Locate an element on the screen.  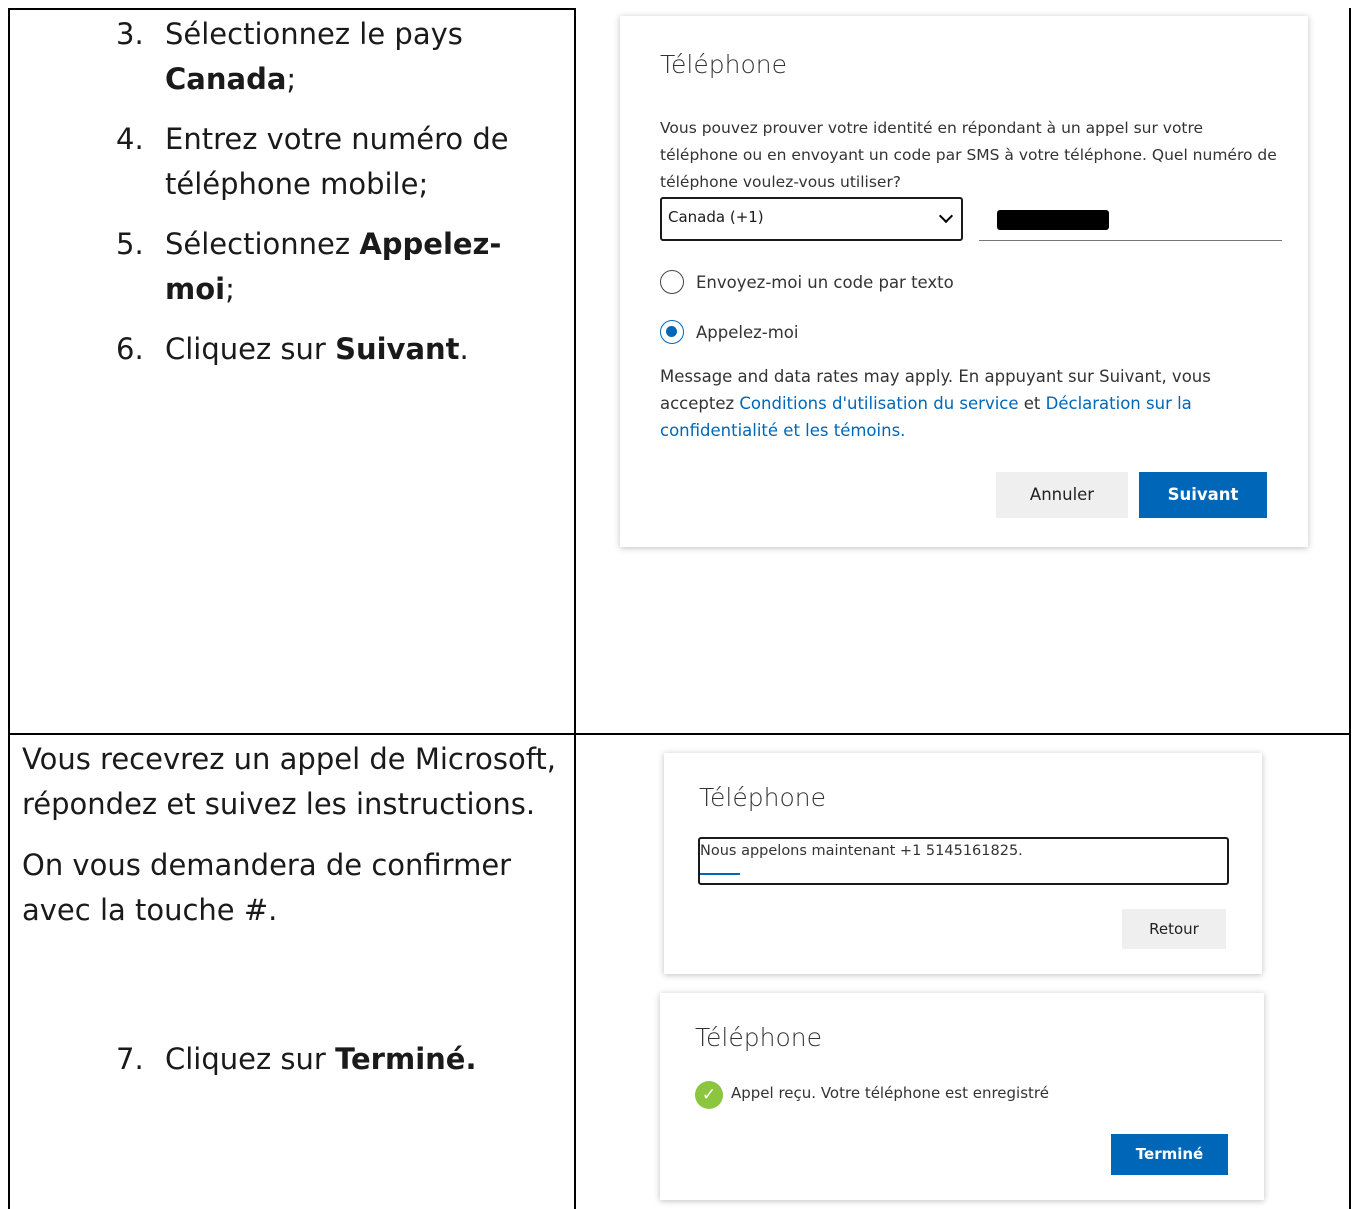
check-circle-icon: ✓ is located at coordinates (709, 1095).